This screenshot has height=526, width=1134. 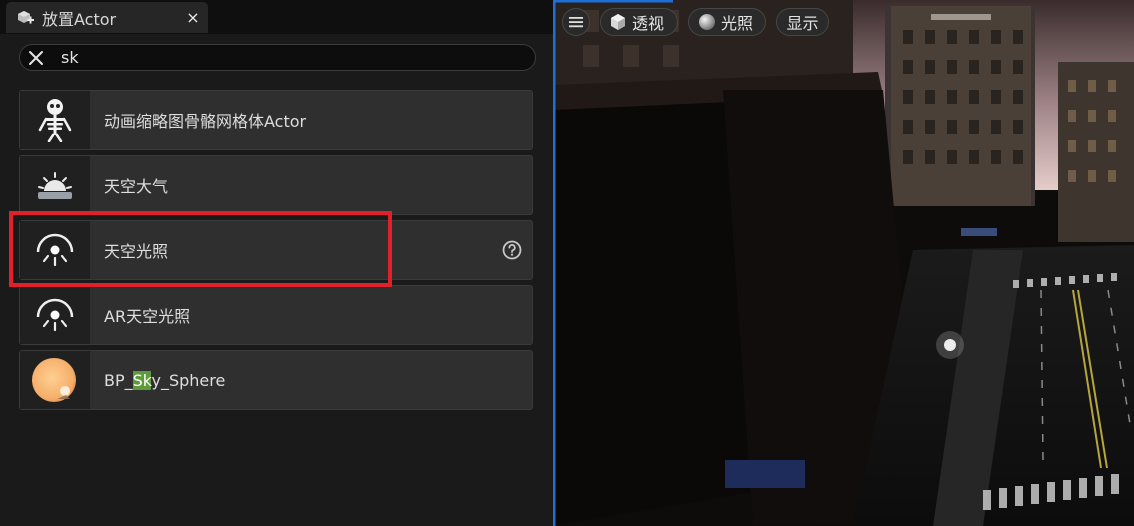 What do you see at coordinates (205, 121) in the screenshot?
I see `list-item-label: 动画缩略图骨骼网格体Actor` at bounding box center [205, 121].